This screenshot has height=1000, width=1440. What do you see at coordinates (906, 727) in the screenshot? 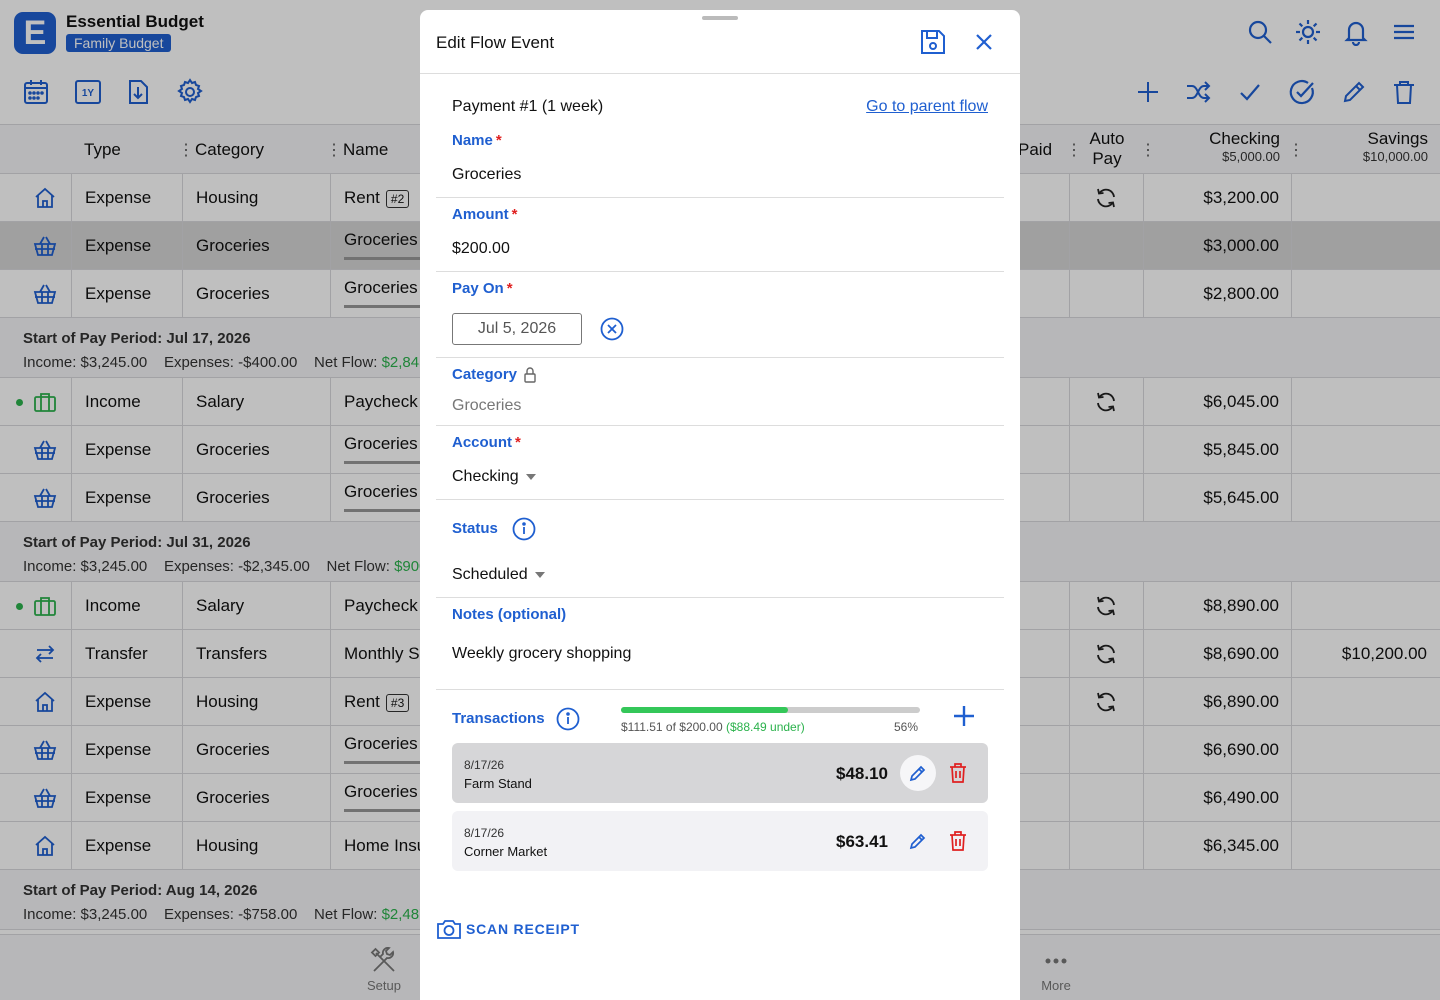
I see `progress-percent: 56%` at bounding box center [906, 727].